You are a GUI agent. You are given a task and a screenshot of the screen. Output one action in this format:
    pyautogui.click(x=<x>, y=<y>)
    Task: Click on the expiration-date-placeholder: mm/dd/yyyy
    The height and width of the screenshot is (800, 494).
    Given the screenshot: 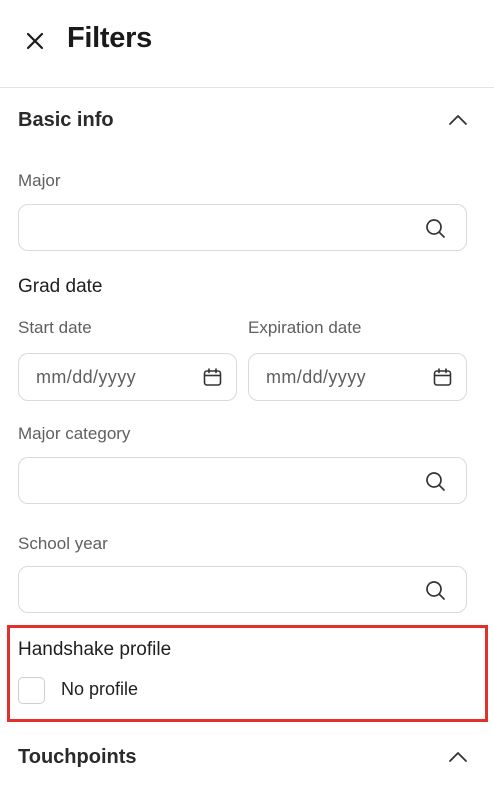 What is the action you would take?
    pyautogui.click(x=316, y=377)
    